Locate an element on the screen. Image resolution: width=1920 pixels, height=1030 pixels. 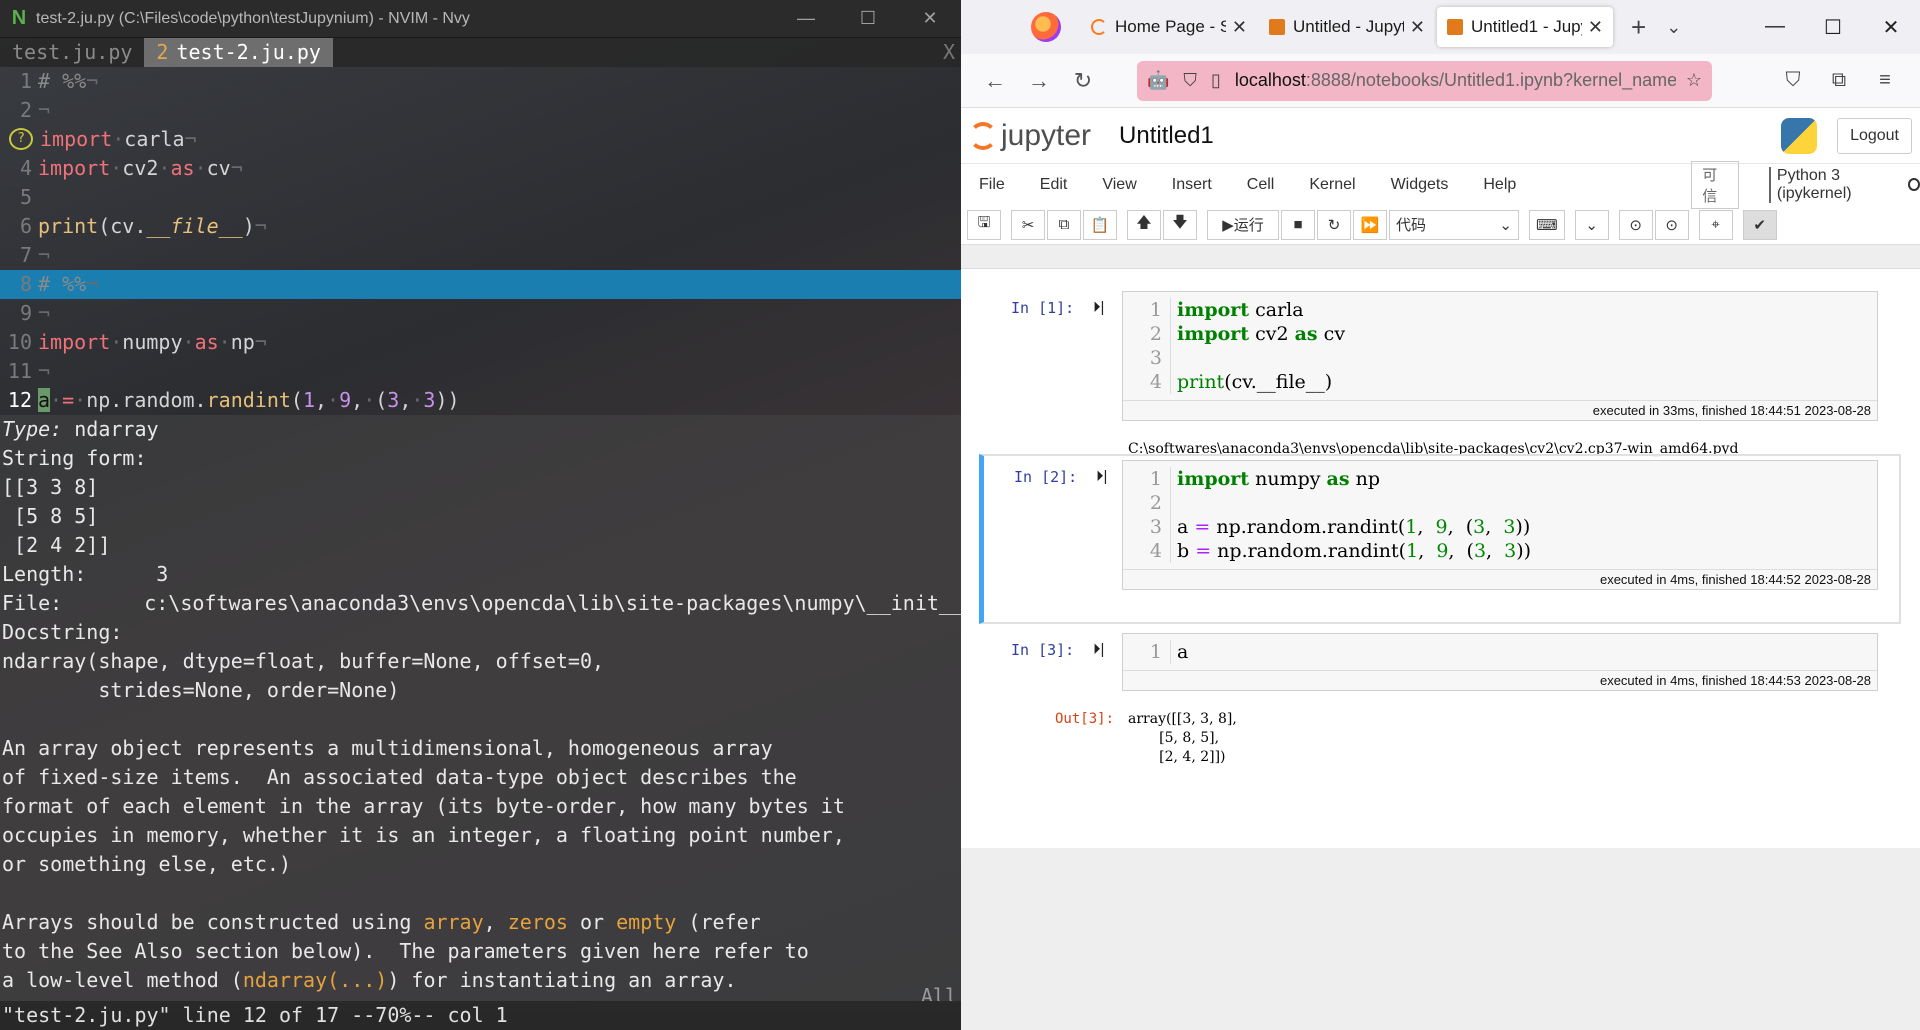
keyboard-icon: ⌨ is located at coordinates (1547, 224).